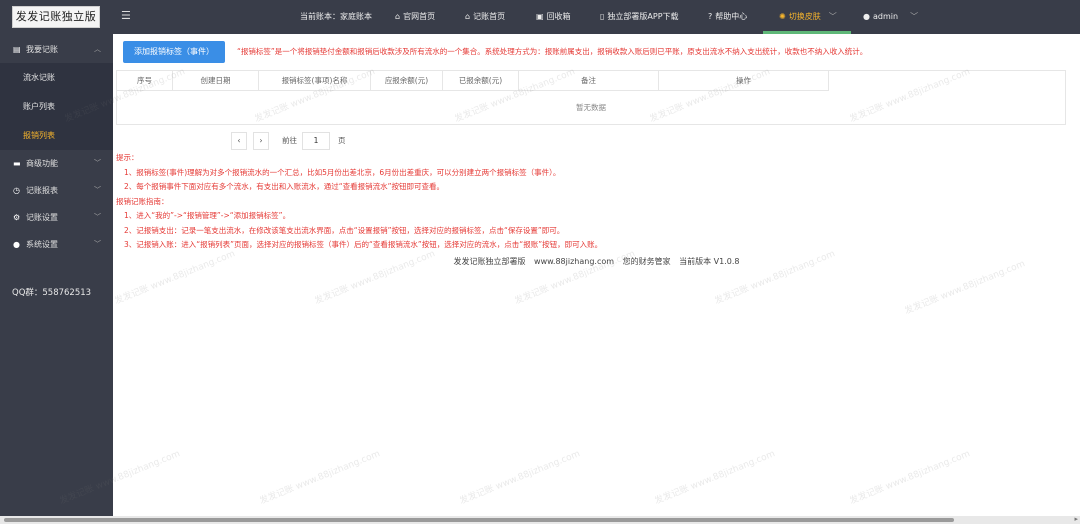  What do you see at coordinates (316, 141) in the screenshot?
I see `page-input: 1` at bounding box center [316, 141].